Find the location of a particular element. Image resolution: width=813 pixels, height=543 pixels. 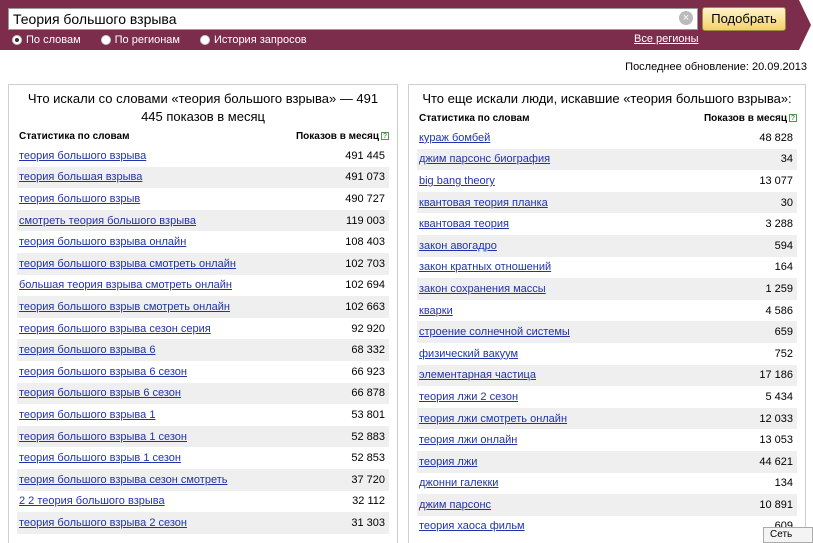

keyword-link: теория лжи смотреть онлайн is located at coordinates (493, 419).